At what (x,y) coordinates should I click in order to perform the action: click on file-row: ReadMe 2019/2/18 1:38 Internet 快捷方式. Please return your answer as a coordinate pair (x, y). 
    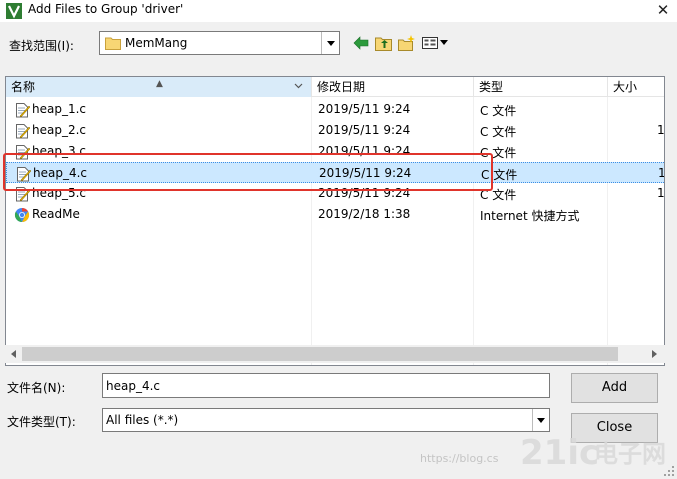
    Looking at the image, I should click on (335, 214).